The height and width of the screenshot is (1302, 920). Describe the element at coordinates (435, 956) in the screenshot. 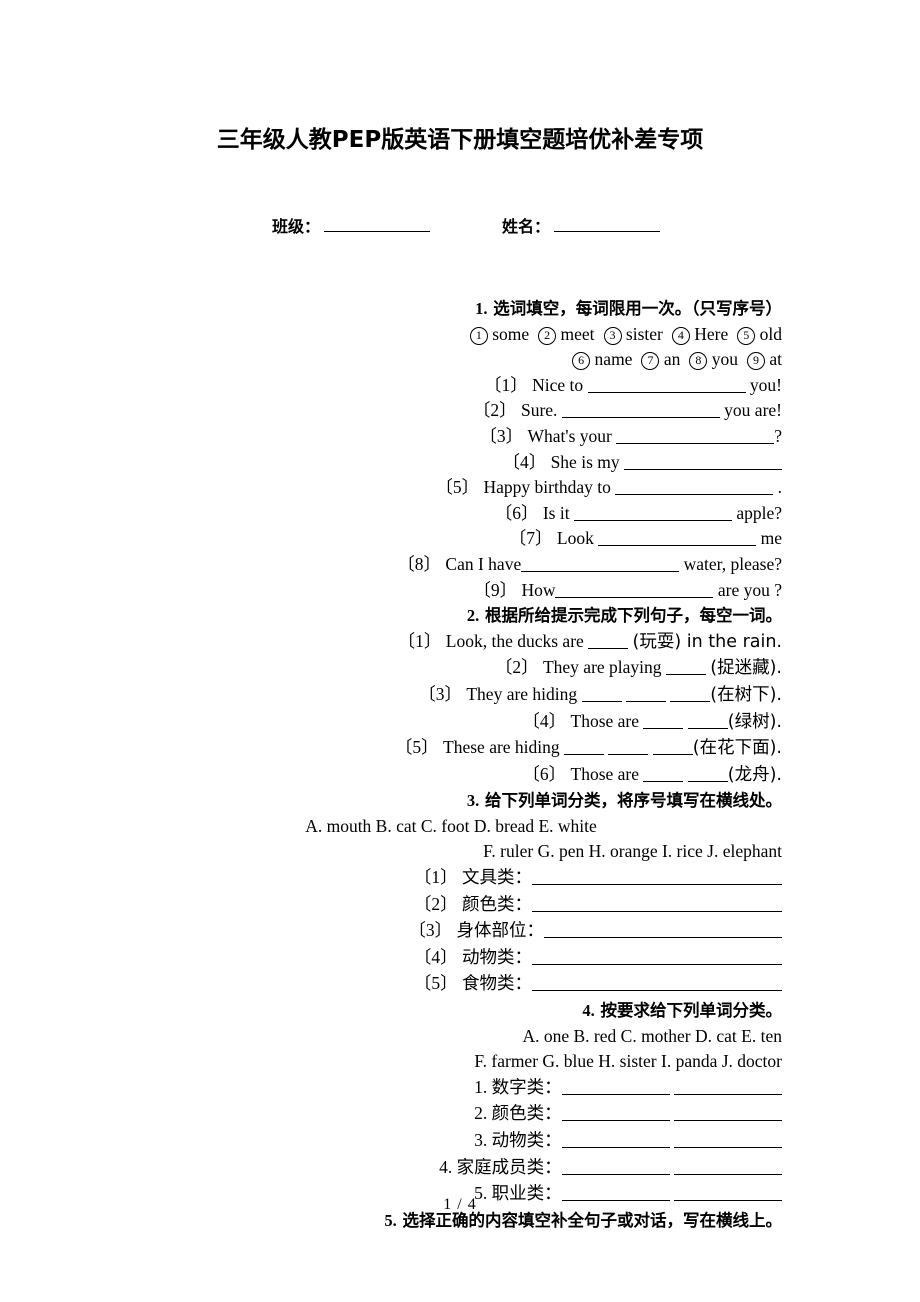

I see `category-marker: 〔4〕` at that location.